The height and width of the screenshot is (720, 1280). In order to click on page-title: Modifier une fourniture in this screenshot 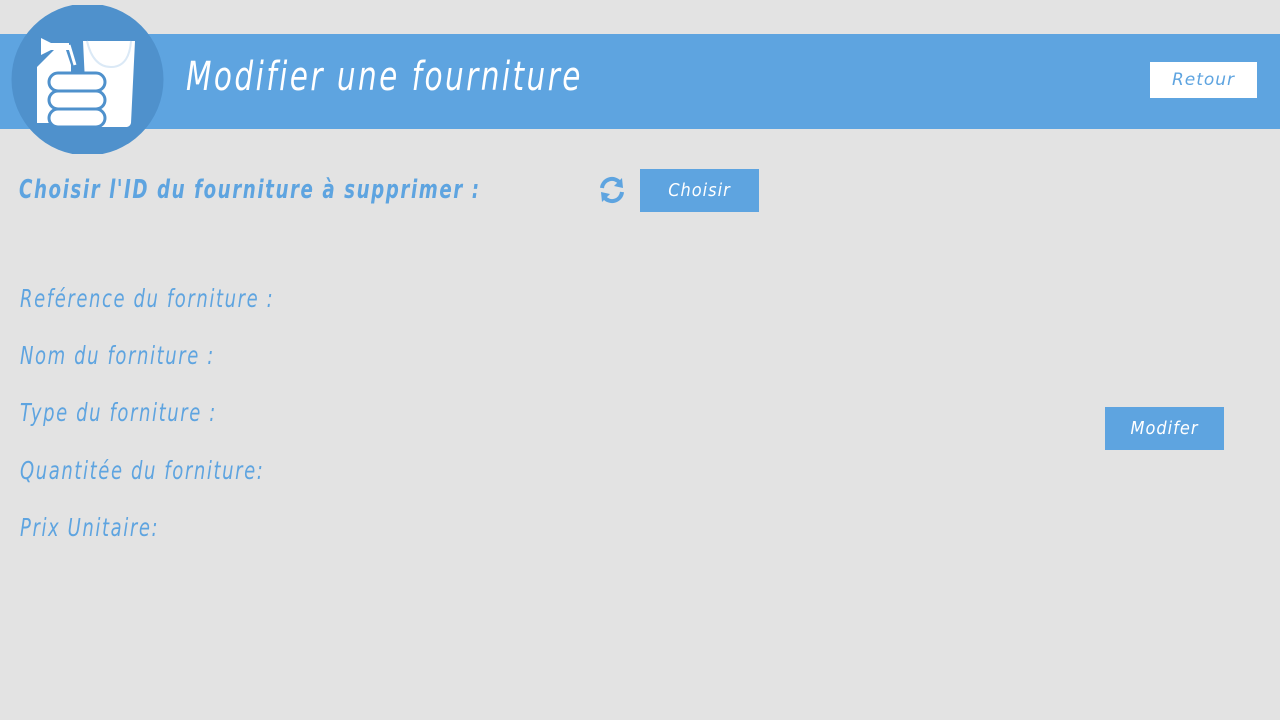, I will do `click(384, 77)`.